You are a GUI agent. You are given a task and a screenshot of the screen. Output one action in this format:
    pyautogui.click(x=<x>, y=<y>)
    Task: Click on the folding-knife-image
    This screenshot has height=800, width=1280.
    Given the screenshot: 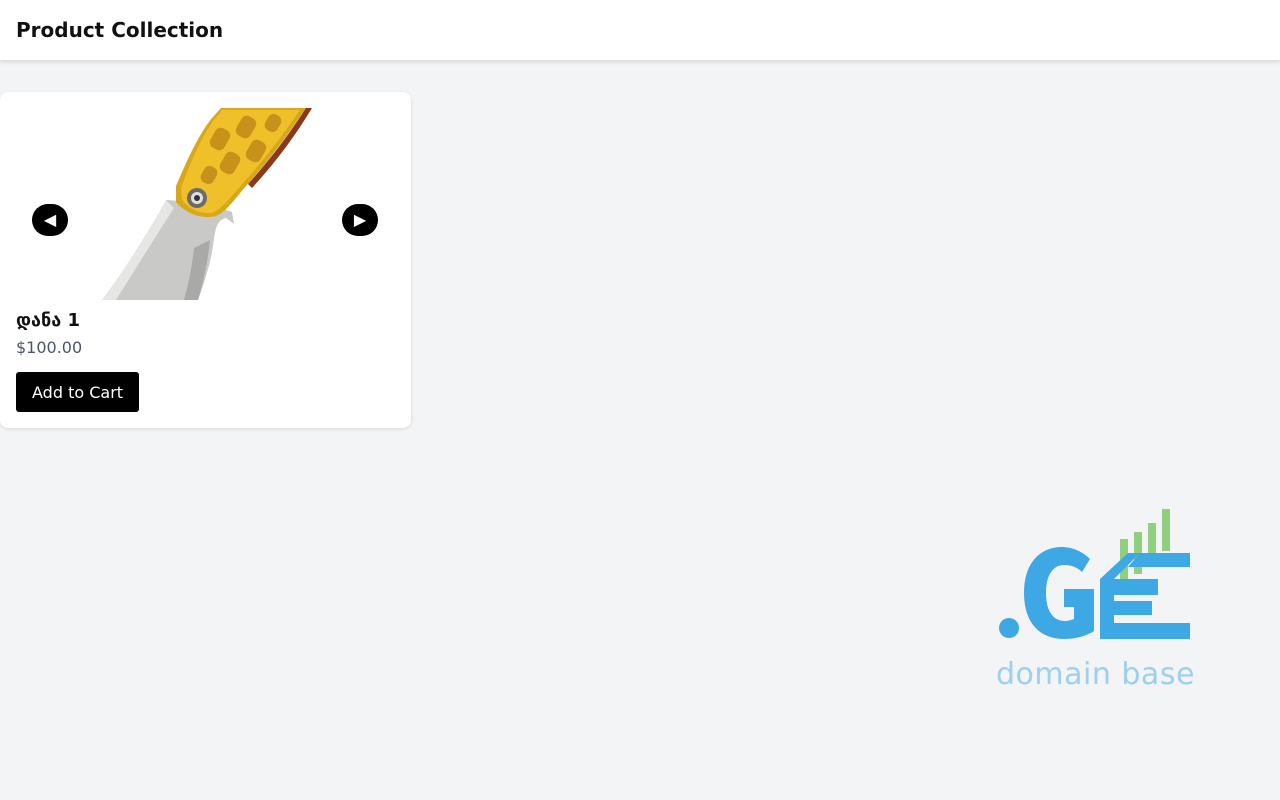 What is the action you would take?
    pyautogui.click(x=207, y=204)
    